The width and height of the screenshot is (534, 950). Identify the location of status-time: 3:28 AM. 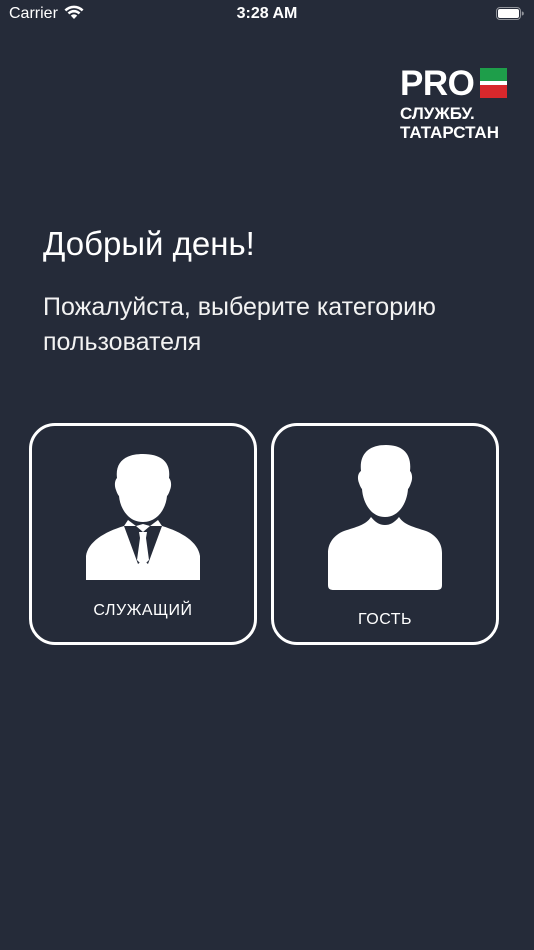
(267, 13).